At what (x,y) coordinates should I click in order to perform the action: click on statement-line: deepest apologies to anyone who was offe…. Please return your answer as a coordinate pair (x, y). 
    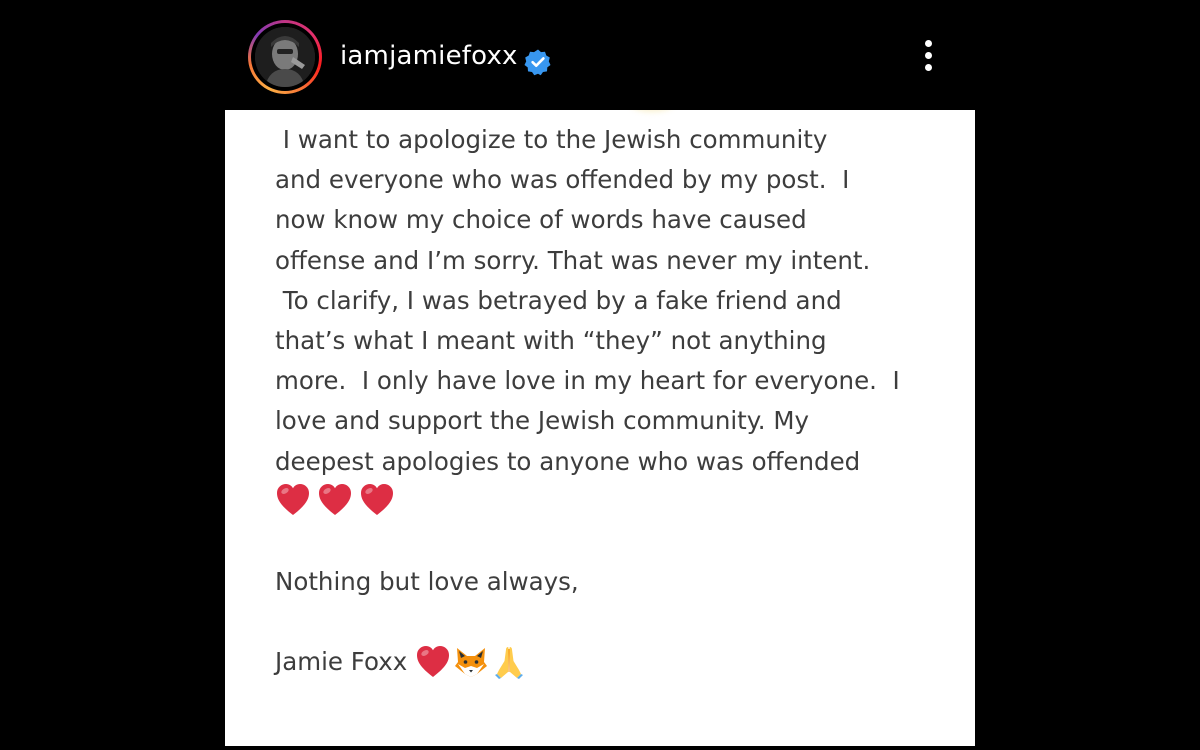
    Looking at the image, I should click on (568, 461).